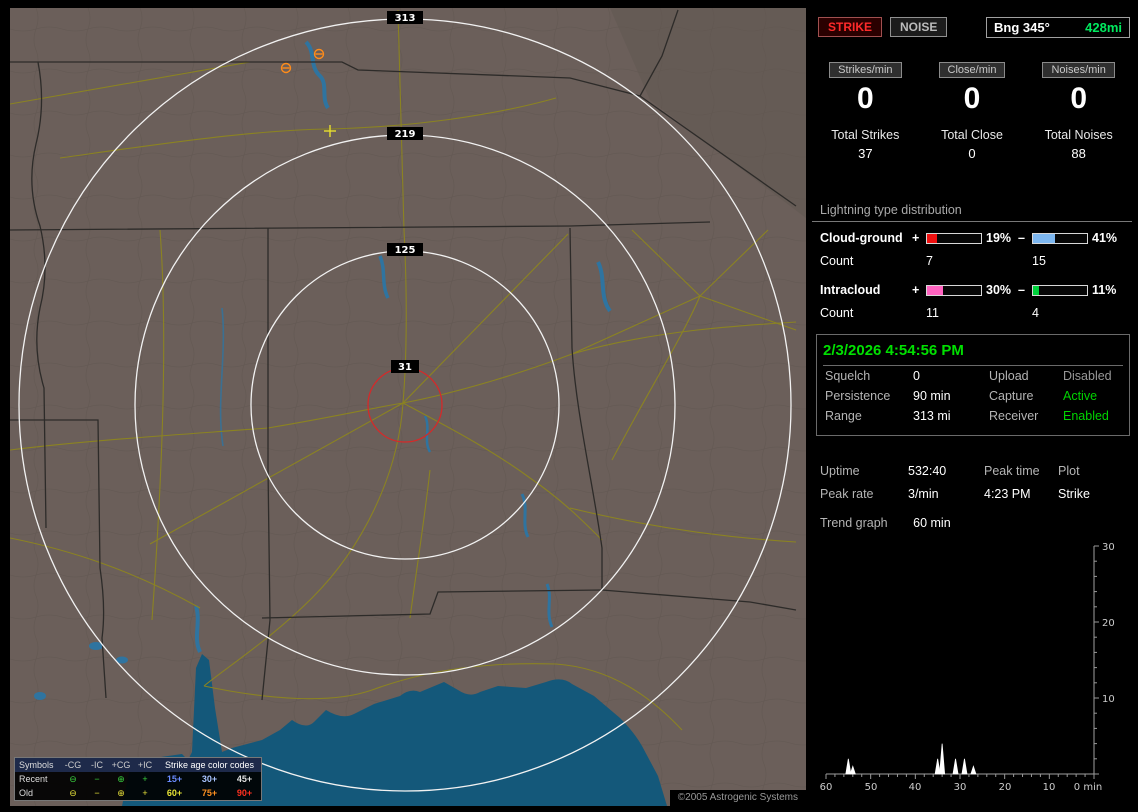  I want to click on cg-negative-bar-fill, so click(1044, 238).